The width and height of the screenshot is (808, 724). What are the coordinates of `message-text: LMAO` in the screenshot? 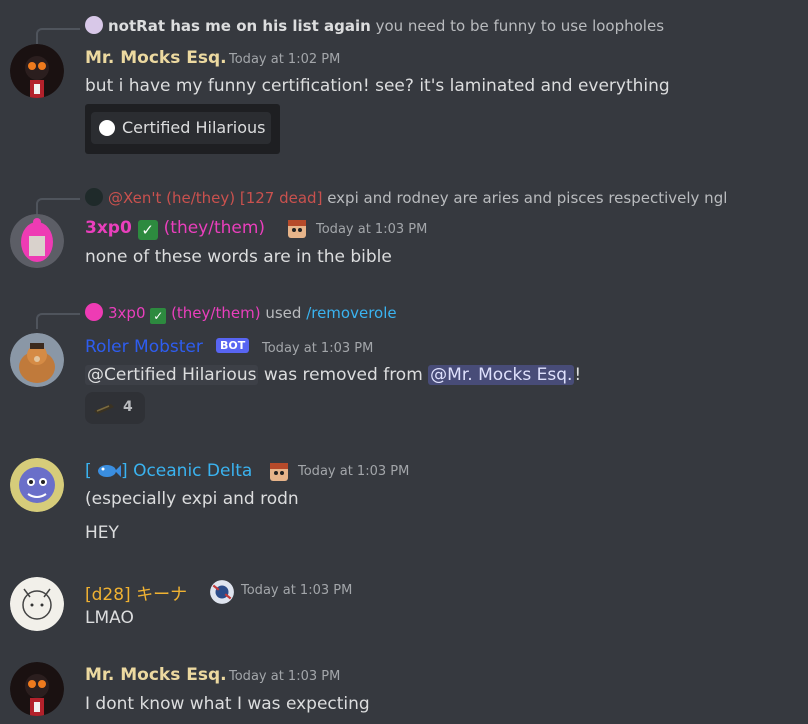 It's located at (109, 618).